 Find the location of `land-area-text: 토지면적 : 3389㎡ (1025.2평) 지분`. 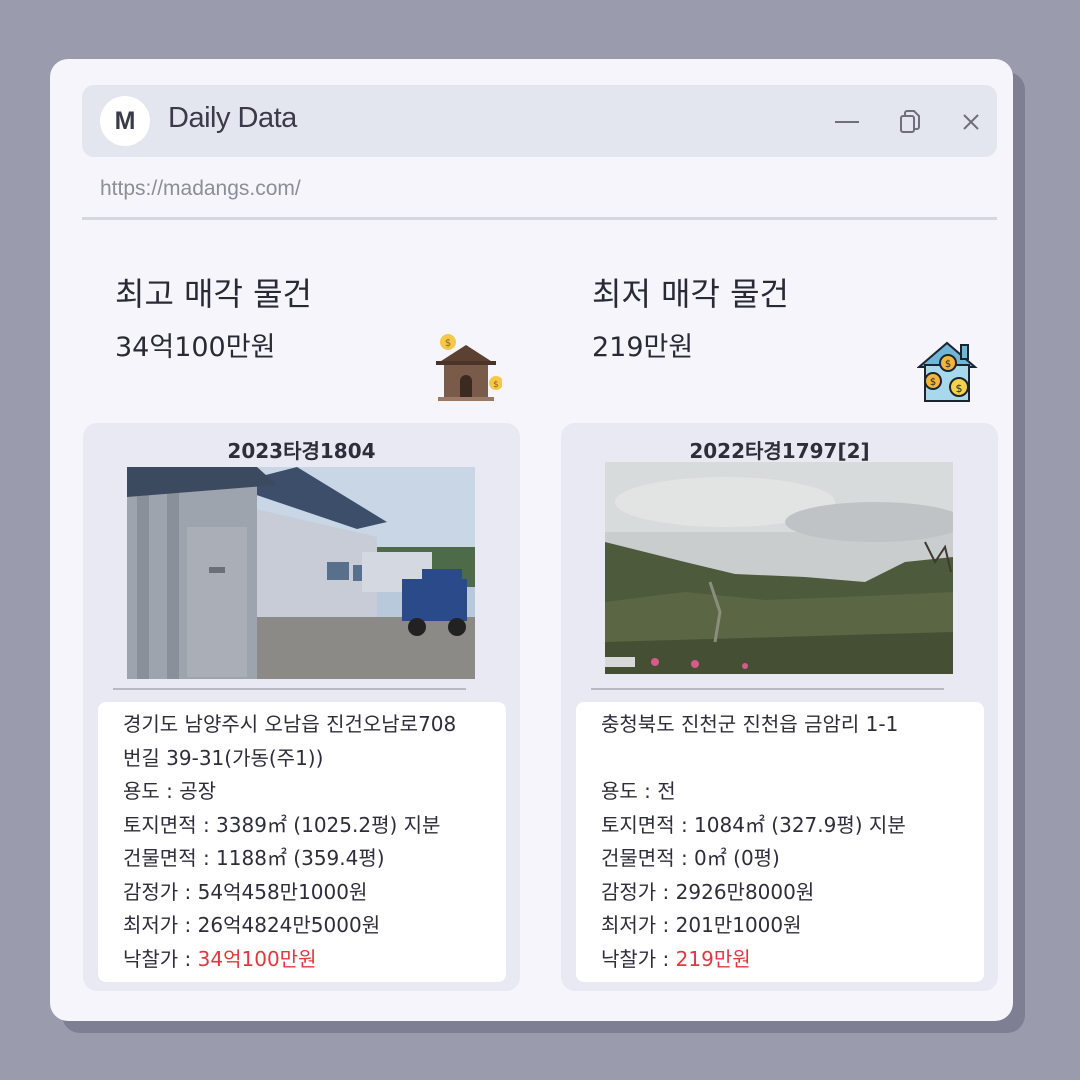

land-area-text: 토지면적 : 3389㎡ (1025.2평) 지분 is located at coordinates (282, 824).